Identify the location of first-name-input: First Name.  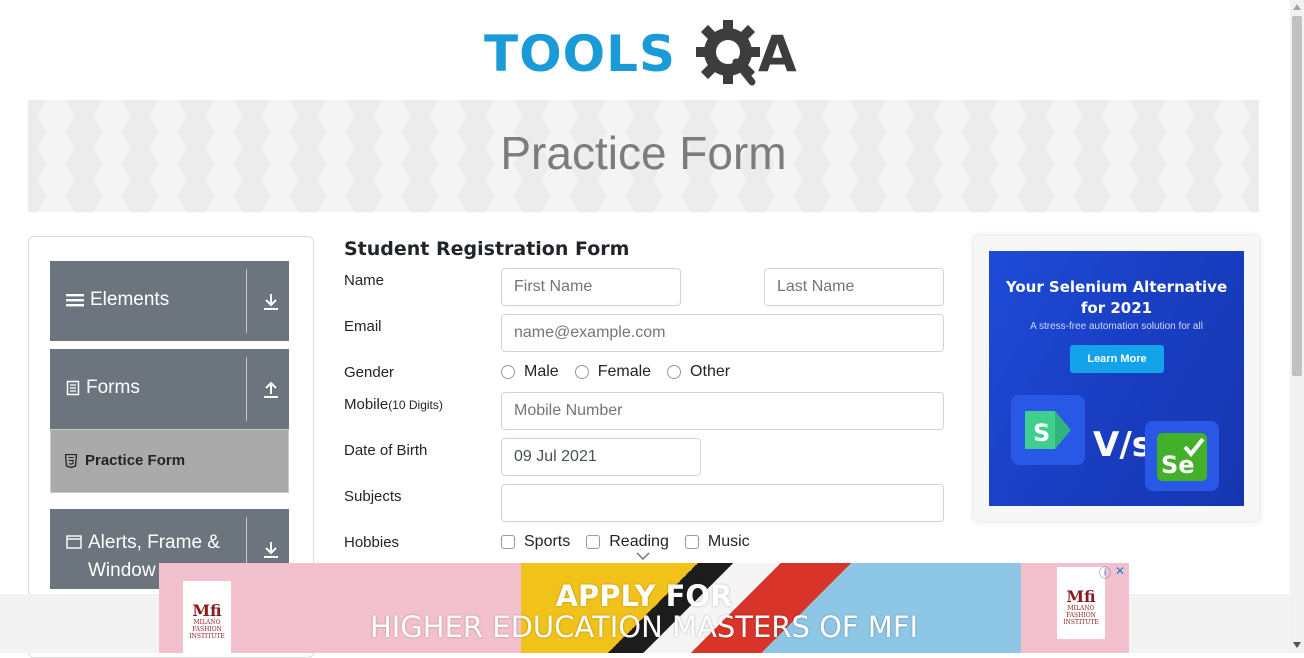
(591, 287).